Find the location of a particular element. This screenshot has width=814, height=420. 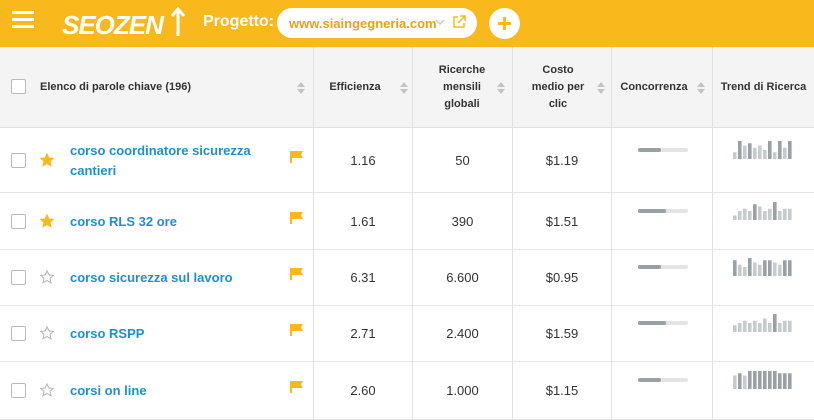

top-bar: SEOZEN Progetto: www.siaingegneria.com is located at coordinates (407, 23).